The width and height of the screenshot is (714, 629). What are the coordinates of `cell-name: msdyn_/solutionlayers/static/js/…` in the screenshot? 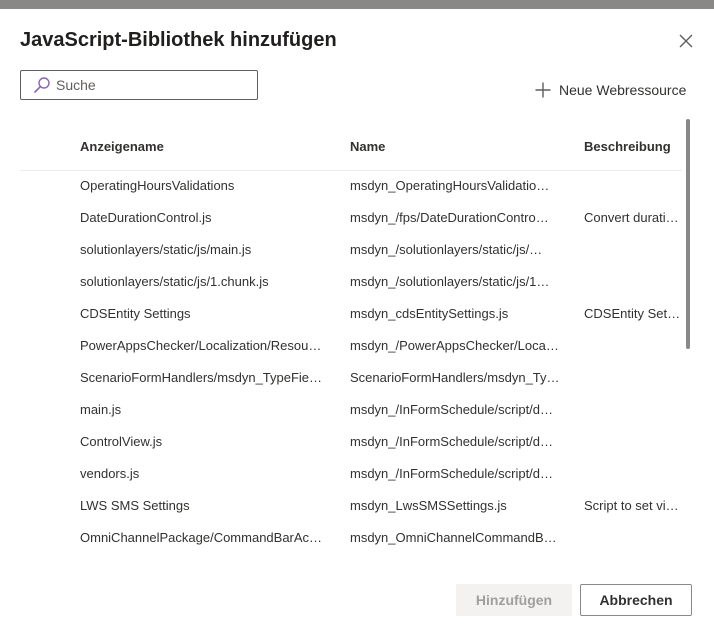 It's located at (446, 249).